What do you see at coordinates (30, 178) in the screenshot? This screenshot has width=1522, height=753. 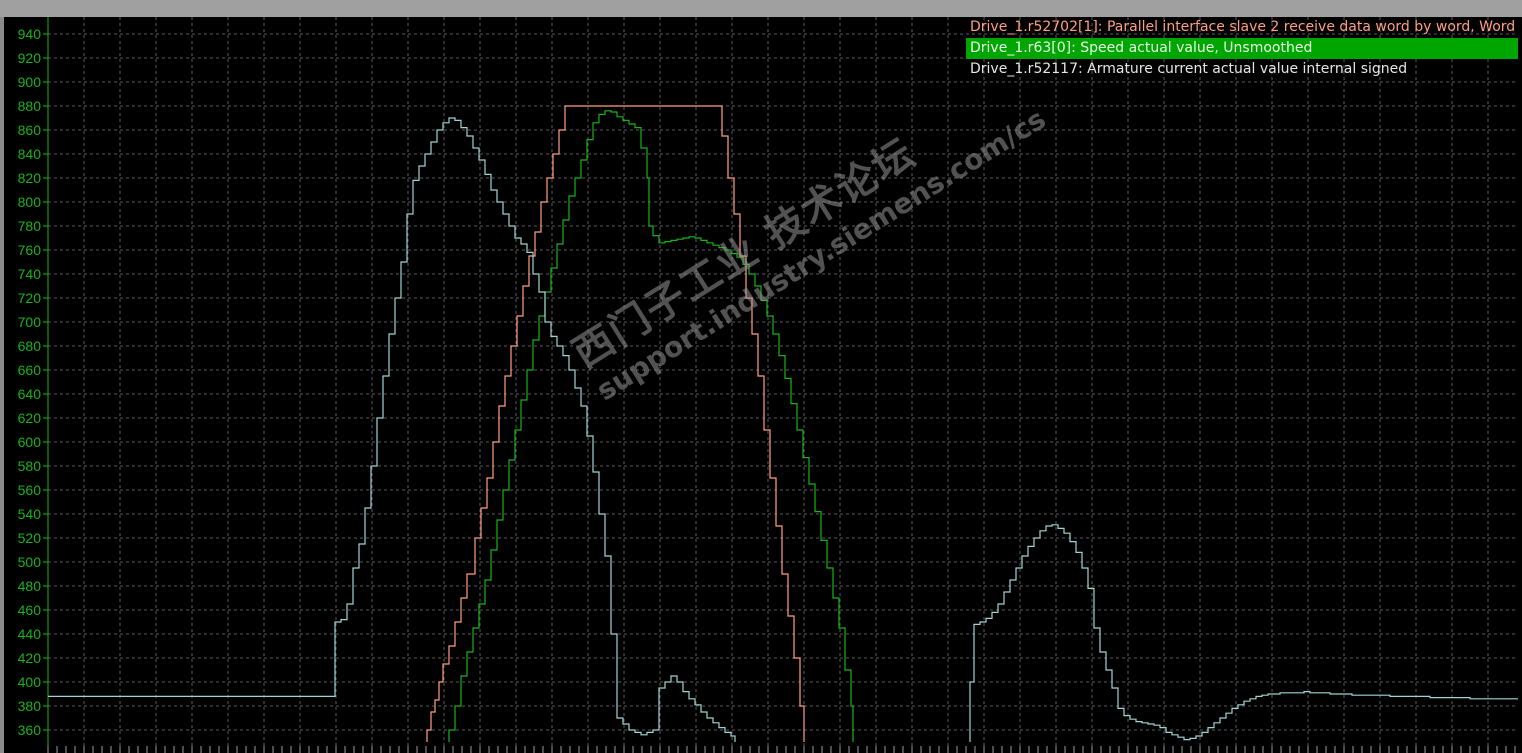 I see `y-tick-label: 820` at bounding box center [30, 178].